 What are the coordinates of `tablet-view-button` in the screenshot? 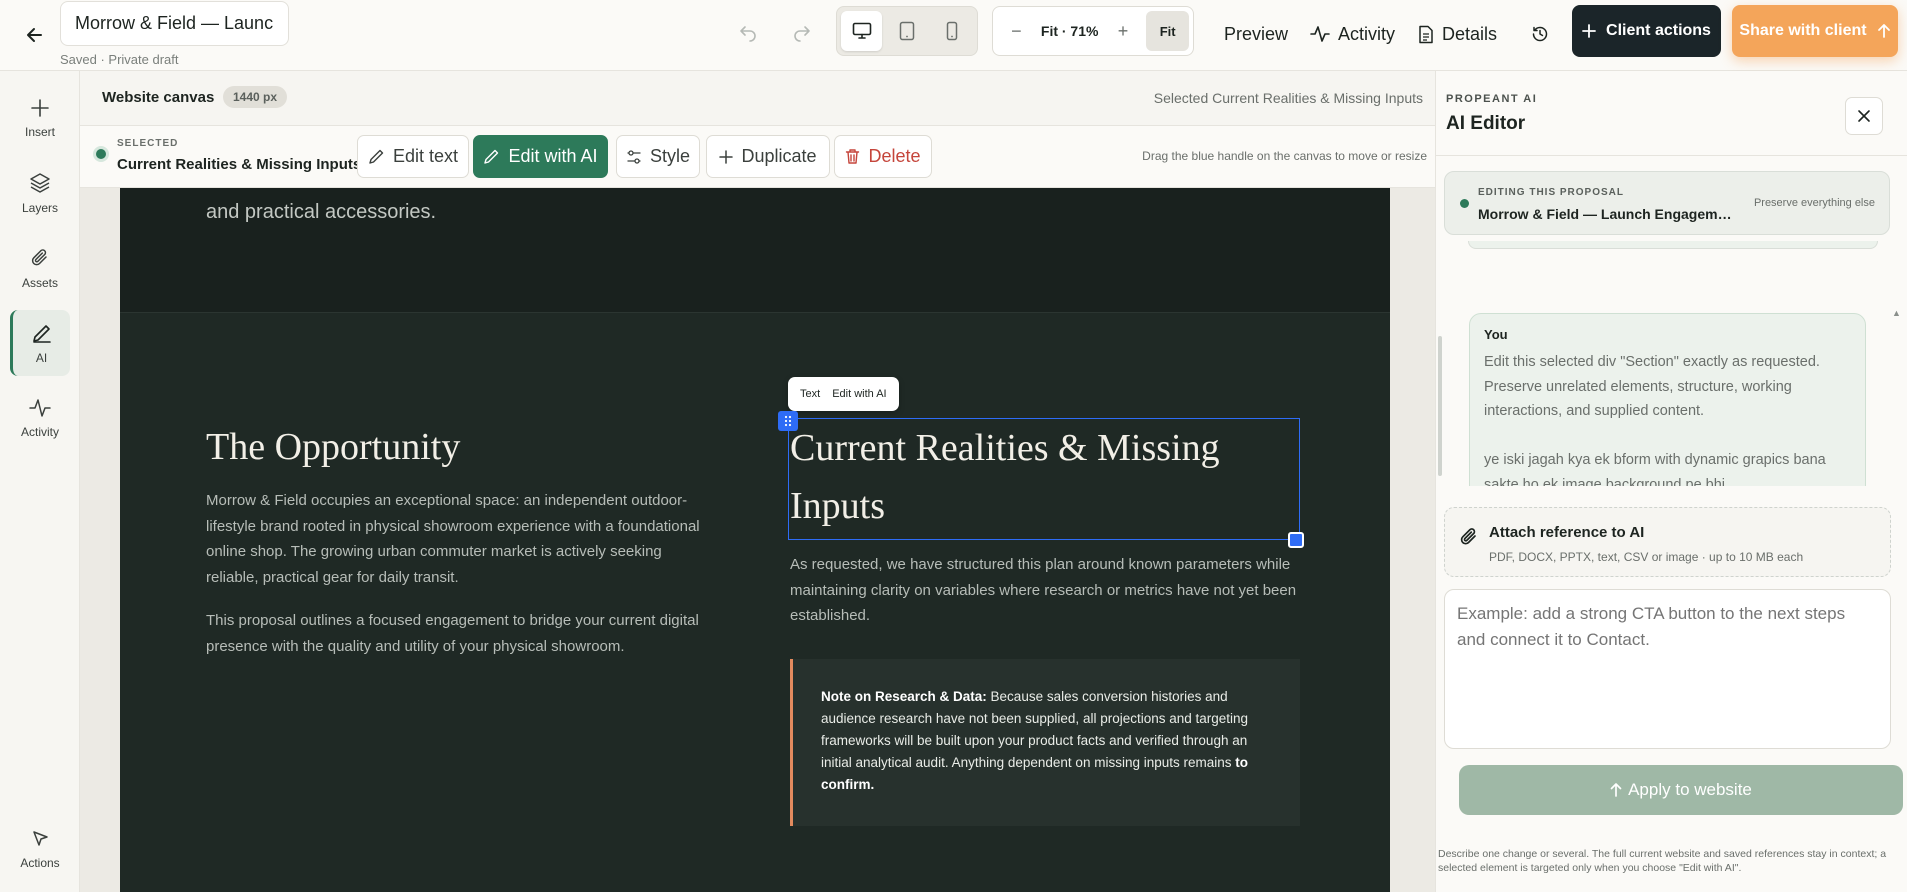 It's located at (906, 31).